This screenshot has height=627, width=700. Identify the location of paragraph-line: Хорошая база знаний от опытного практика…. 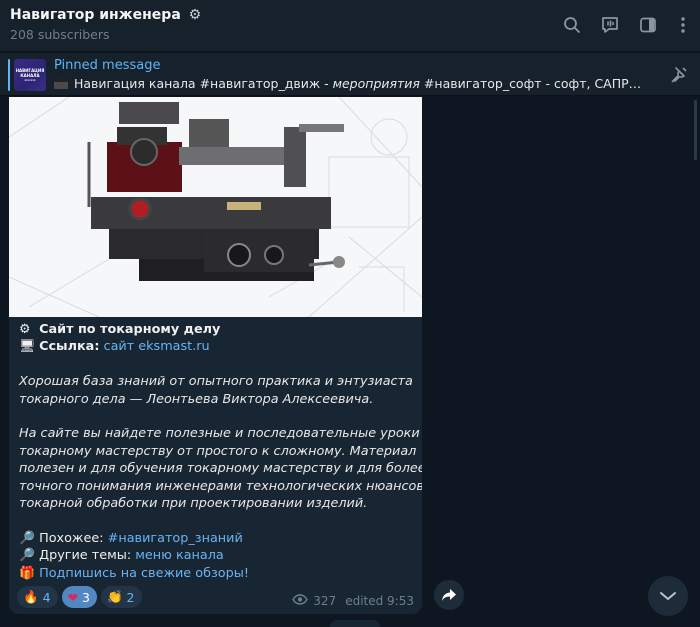
(216, 382).